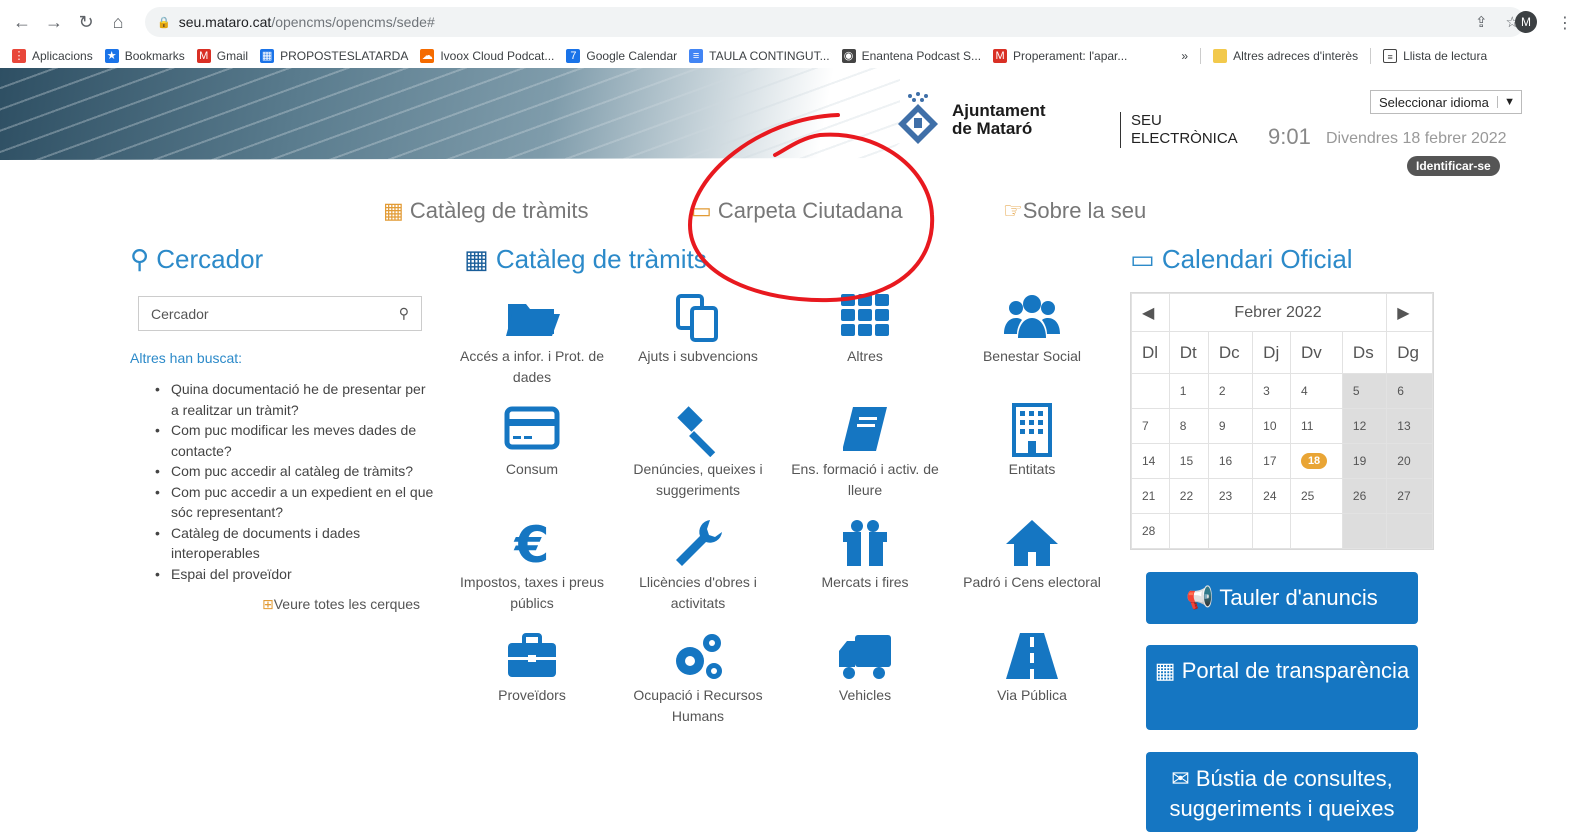 The height and width of the screenshot is (832, 1575). I want to click on calendar-day: 20, so click(1409, 461).